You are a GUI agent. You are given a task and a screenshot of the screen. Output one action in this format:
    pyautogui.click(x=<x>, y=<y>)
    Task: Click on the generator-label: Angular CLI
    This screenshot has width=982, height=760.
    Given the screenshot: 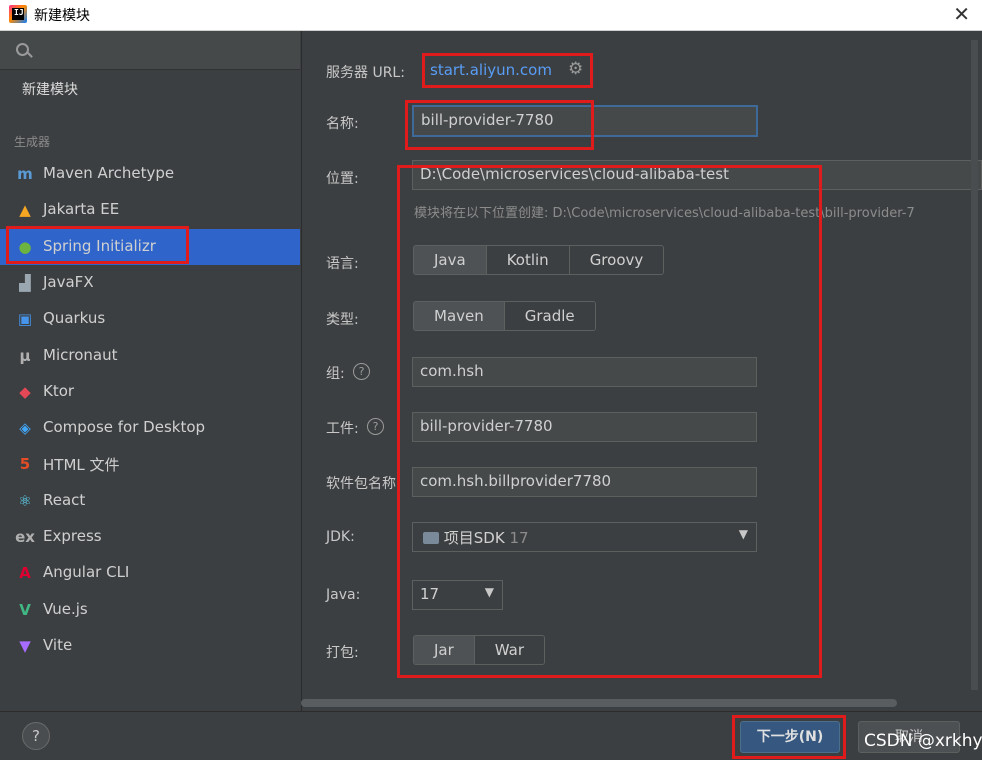 What is the action you would take?
    pyautogui.click(x=86, y=572)
    